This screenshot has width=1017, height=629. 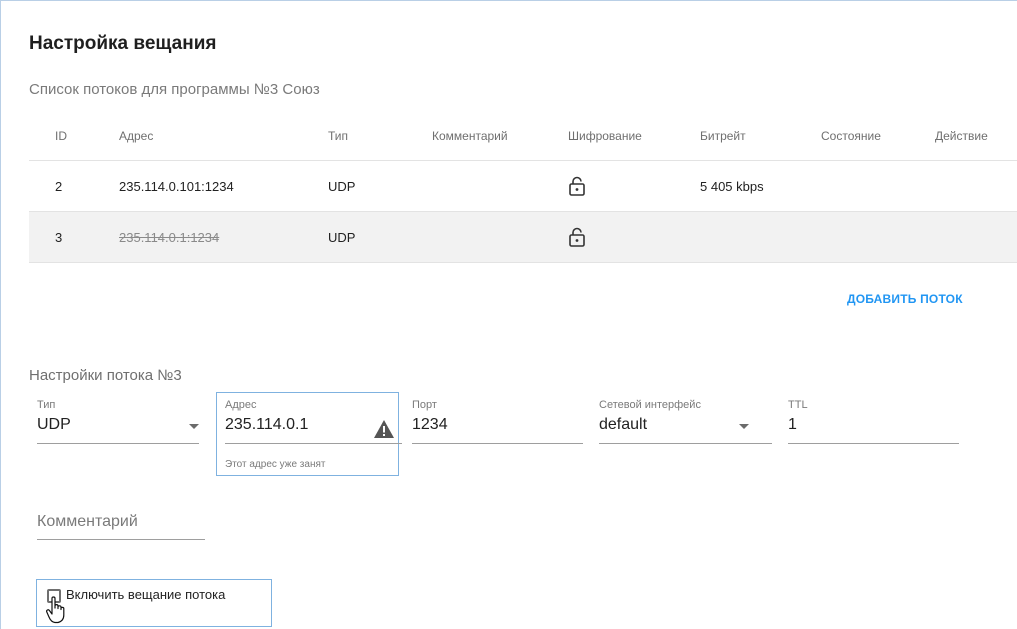 I want to click on stream-list-title: Список потоков для программы №3 Союз, so click(x=174, y=89).